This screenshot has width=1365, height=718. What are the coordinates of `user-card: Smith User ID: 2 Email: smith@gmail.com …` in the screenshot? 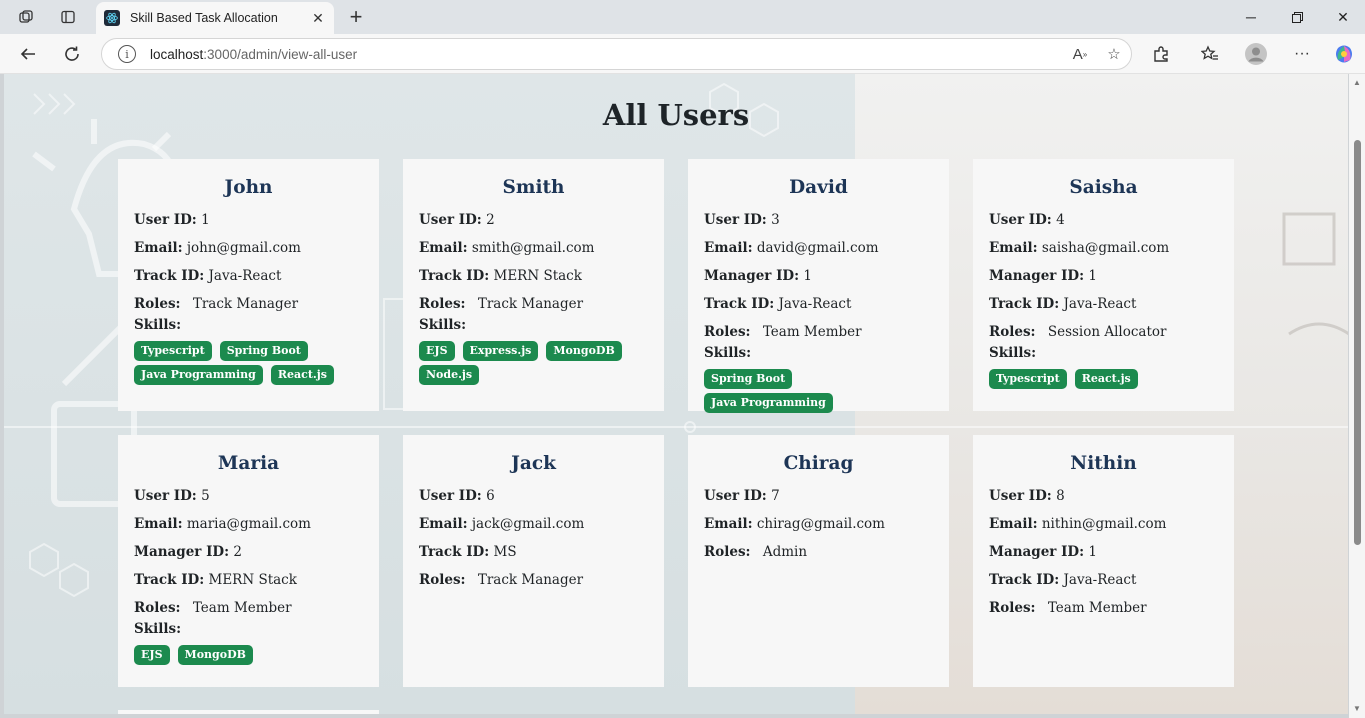 It's located at (533, 285).